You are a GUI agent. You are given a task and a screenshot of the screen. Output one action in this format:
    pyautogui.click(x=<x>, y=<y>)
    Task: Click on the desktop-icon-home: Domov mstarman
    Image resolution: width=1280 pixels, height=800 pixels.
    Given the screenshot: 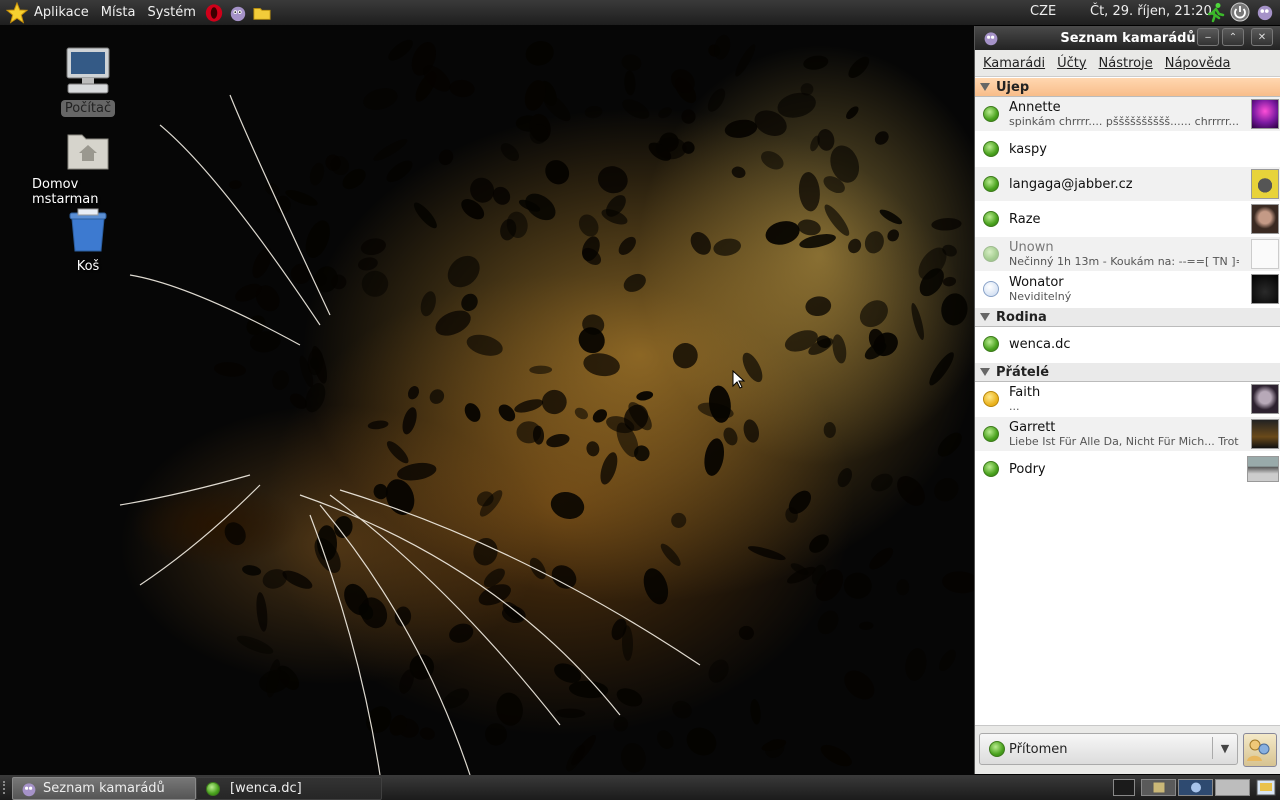 What is the action you would take?
    pyautogui.click(x=88, y=168)
    